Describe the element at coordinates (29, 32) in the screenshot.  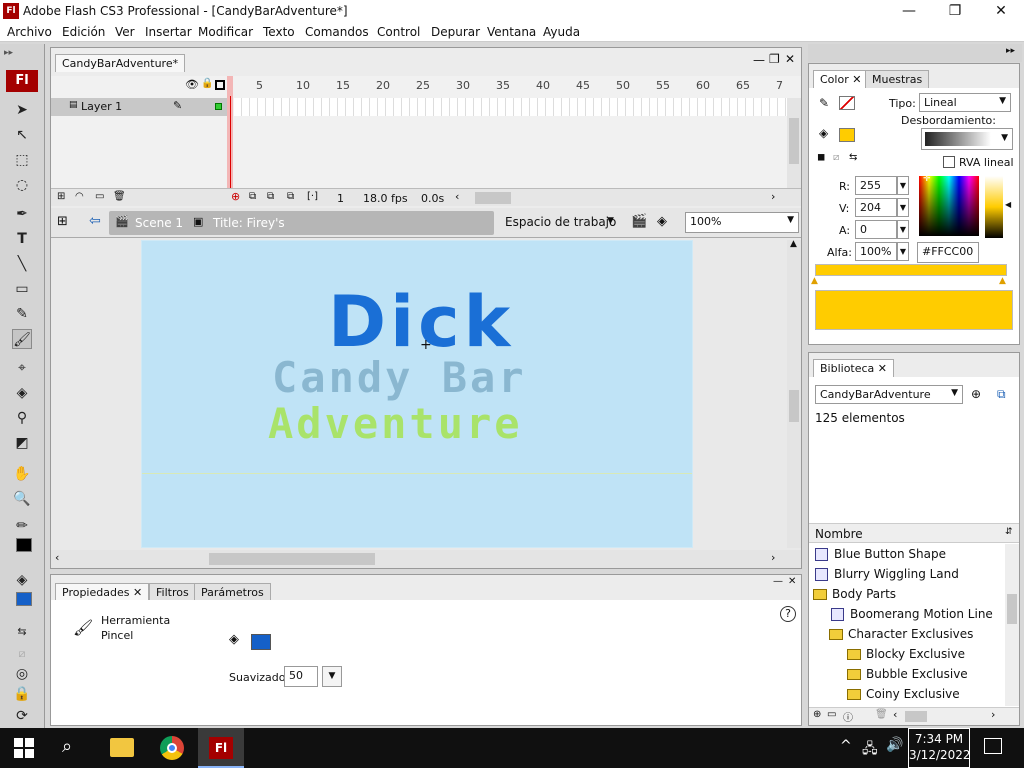
I see `menu-archivo: Archivo` at that location.